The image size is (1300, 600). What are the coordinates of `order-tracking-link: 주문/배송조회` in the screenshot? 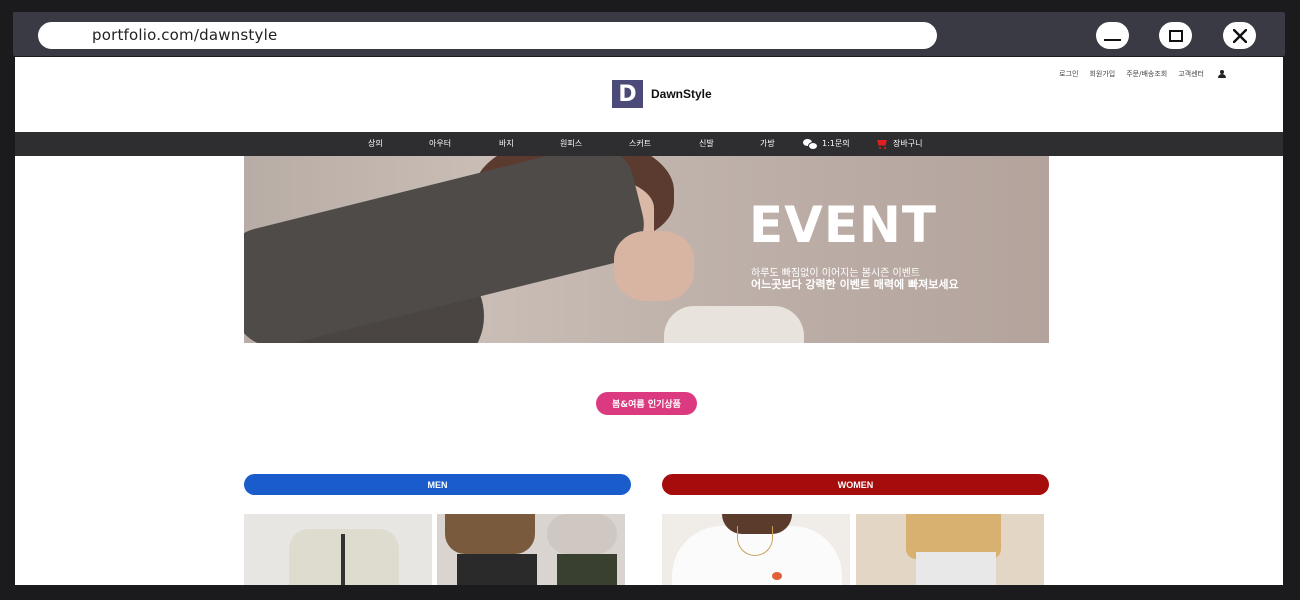 It's located at (1146, 74).